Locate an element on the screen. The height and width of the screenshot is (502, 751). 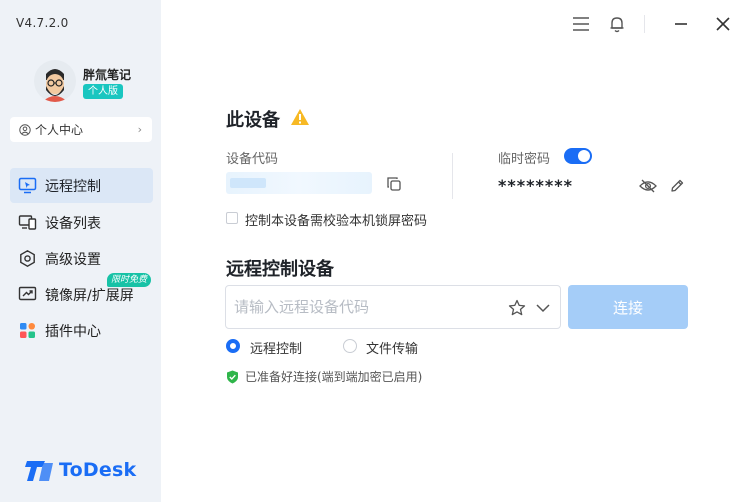
favorite-button is located at coordinates (517, 308).